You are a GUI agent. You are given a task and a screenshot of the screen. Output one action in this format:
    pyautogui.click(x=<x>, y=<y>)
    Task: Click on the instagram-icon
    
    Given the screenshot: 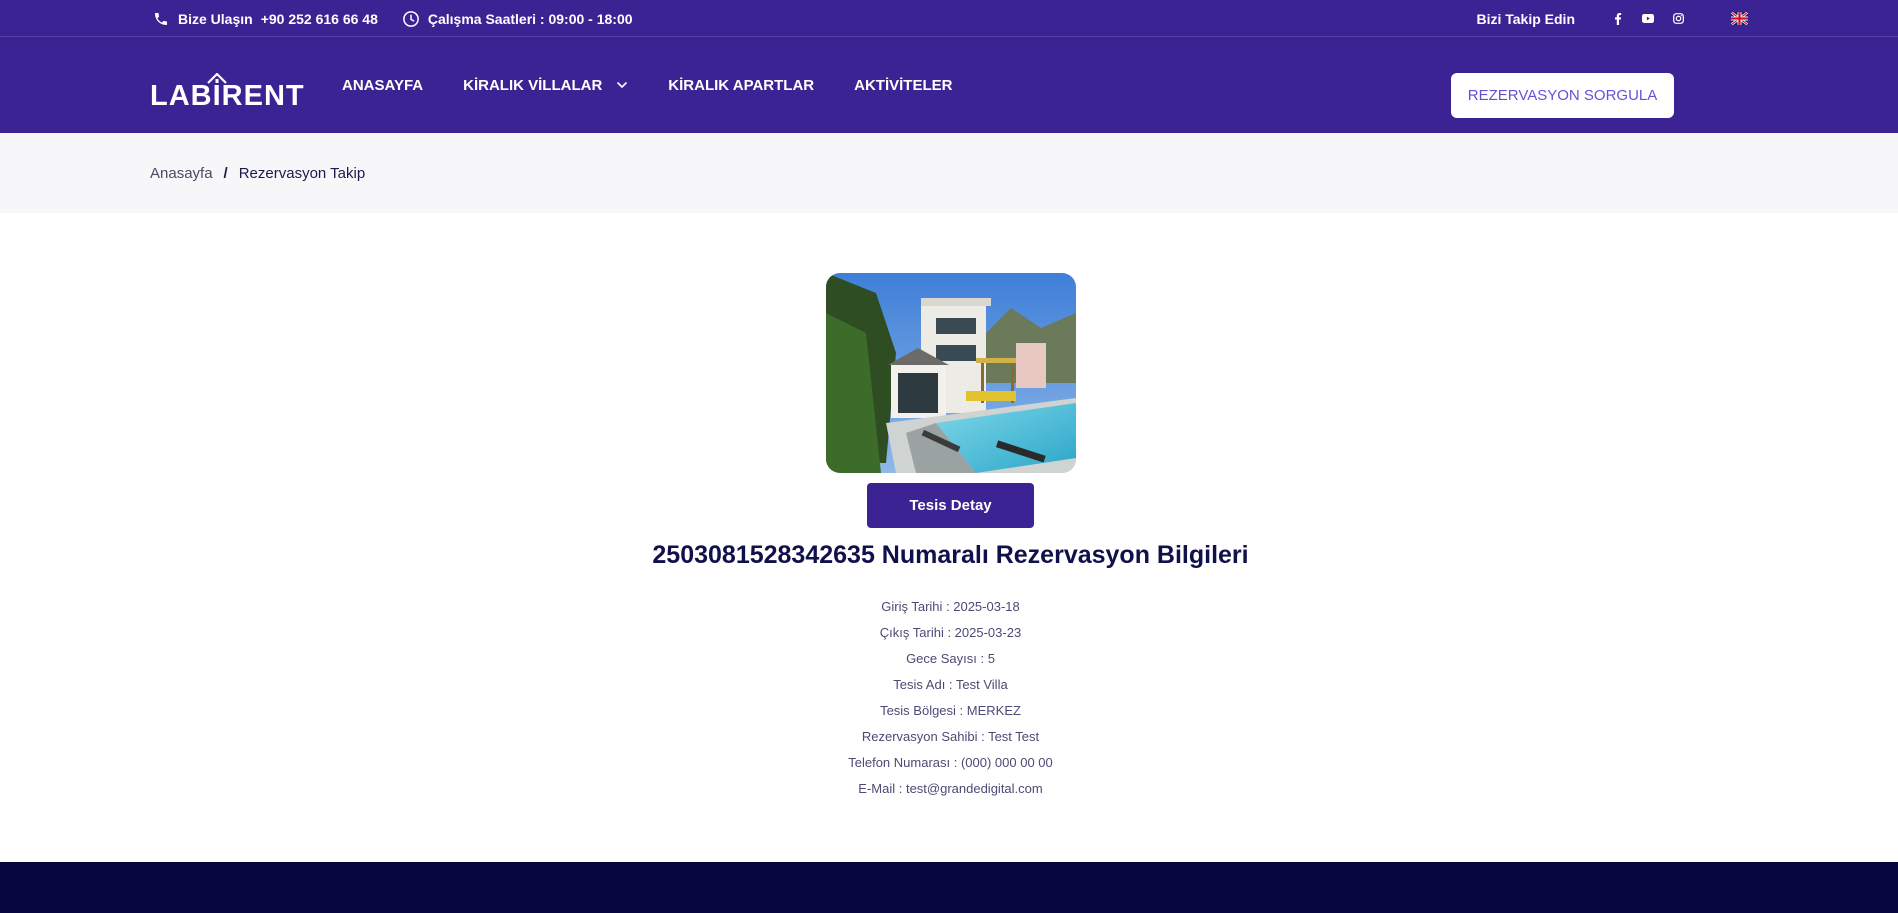 What is the action you would take?
    pyautogui.click(x=1678, y=19)
    